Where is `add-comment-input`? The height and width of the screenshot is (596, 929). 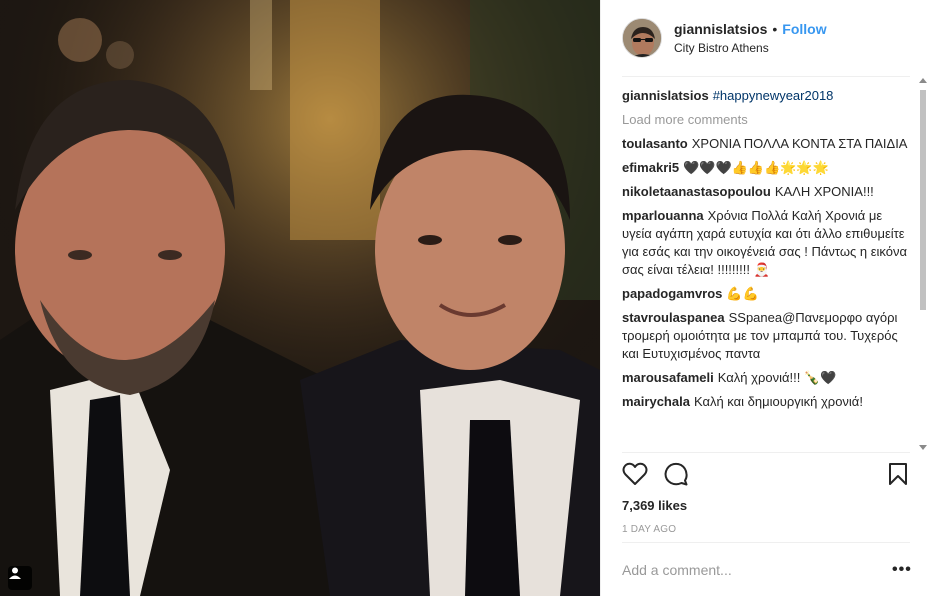 add-comment-input is located at coordinates (747, 570).